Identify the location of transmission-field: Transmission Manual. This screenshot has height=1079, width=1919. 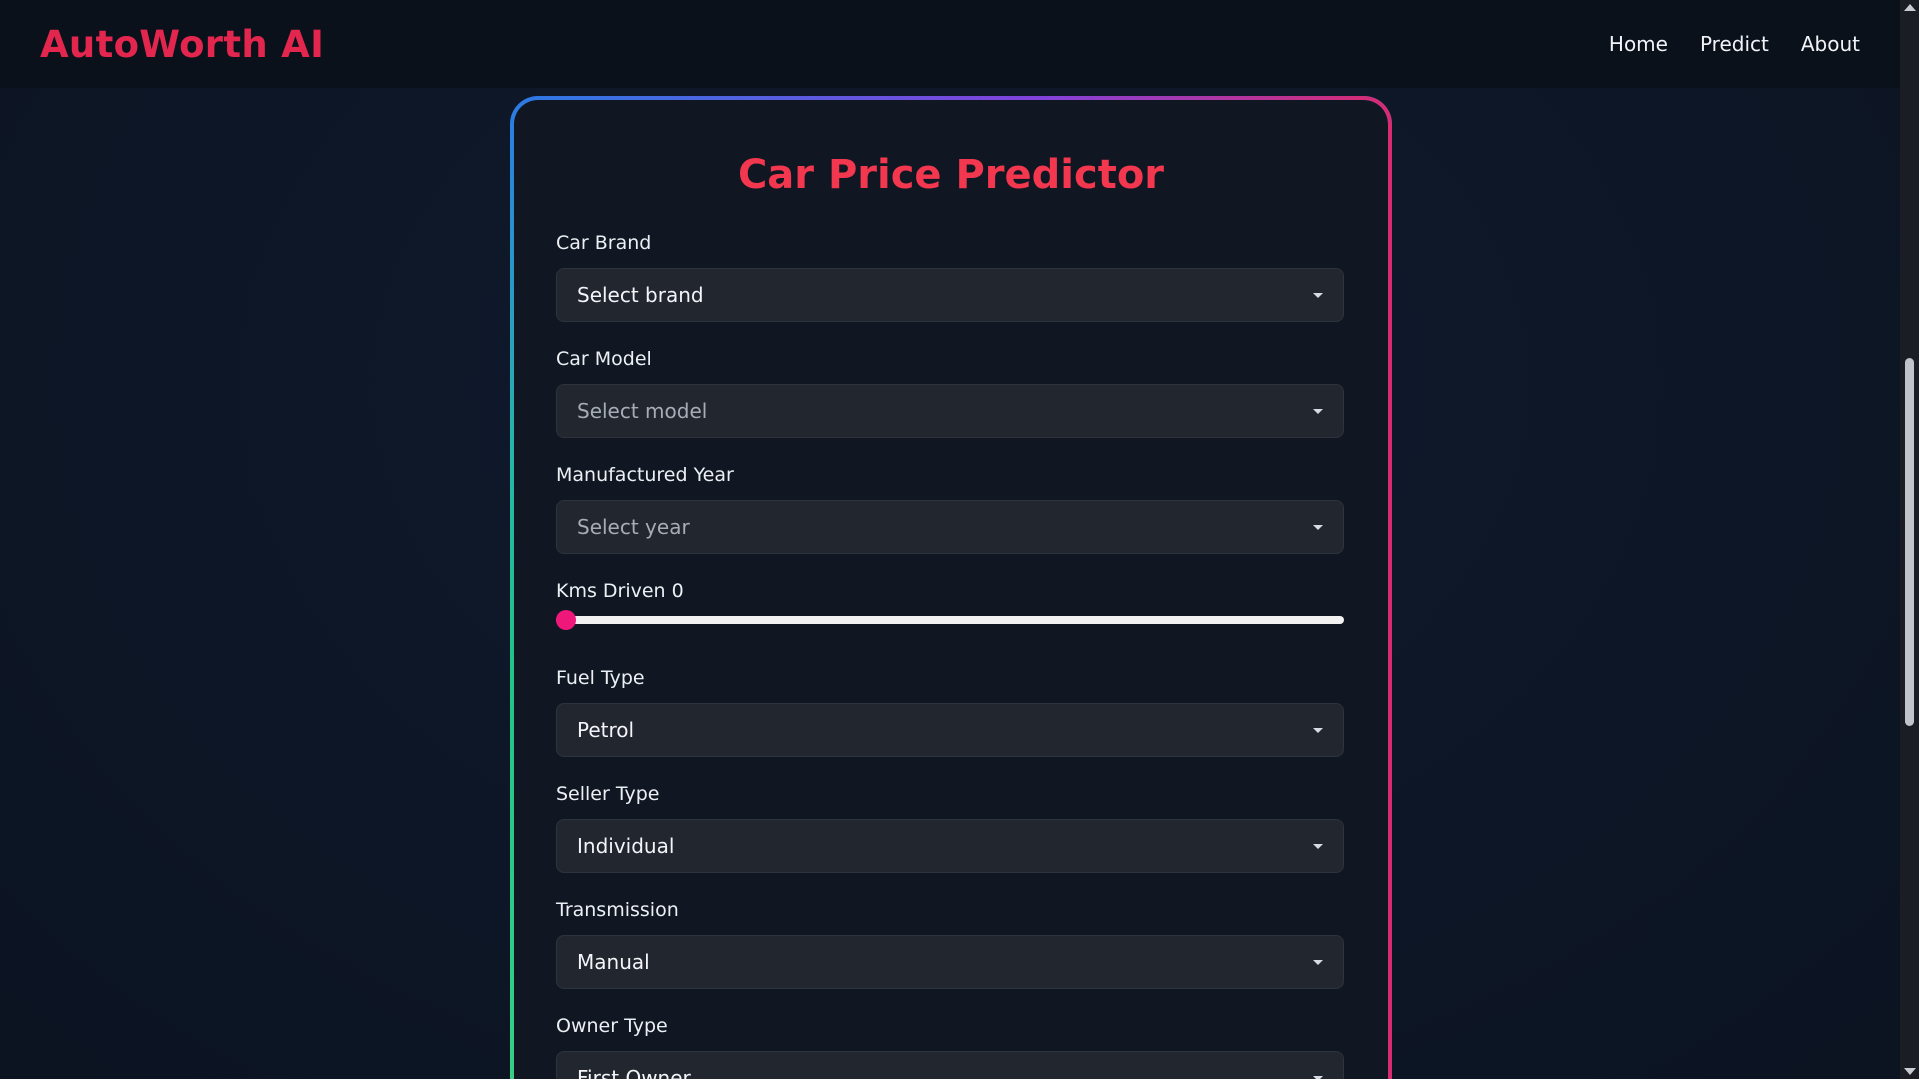
(950, 944).